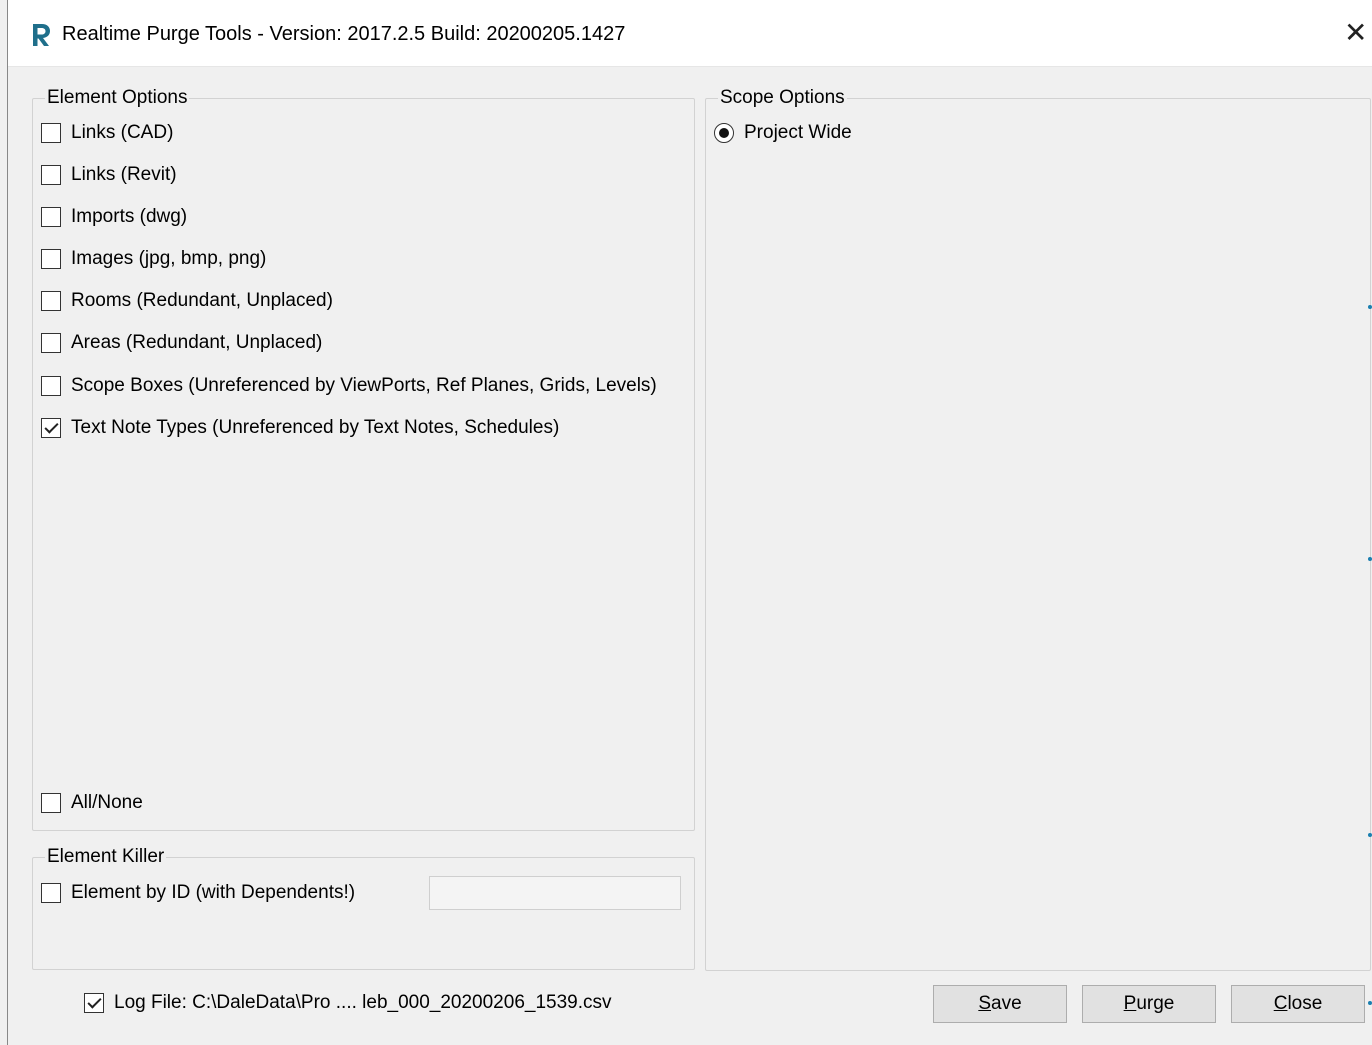  What do you see at coordinates (94, 1003) in the screenshot?
I see `log-file-checkbox` at bounding box center [94, 1003].